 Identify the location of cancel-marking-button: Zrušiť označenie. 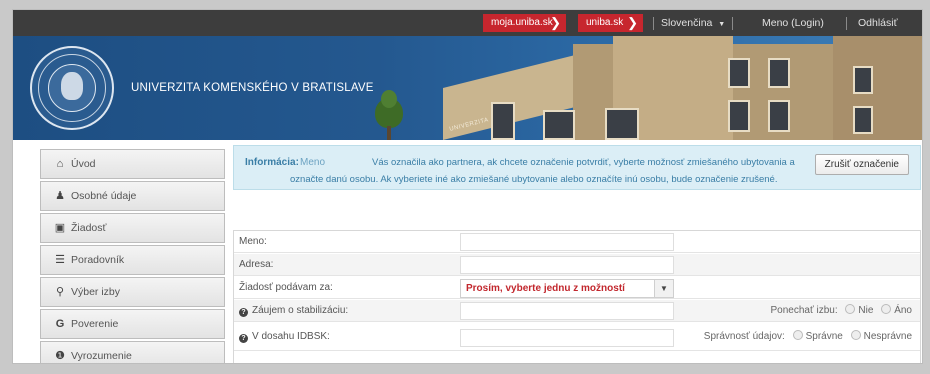
(861, 164).